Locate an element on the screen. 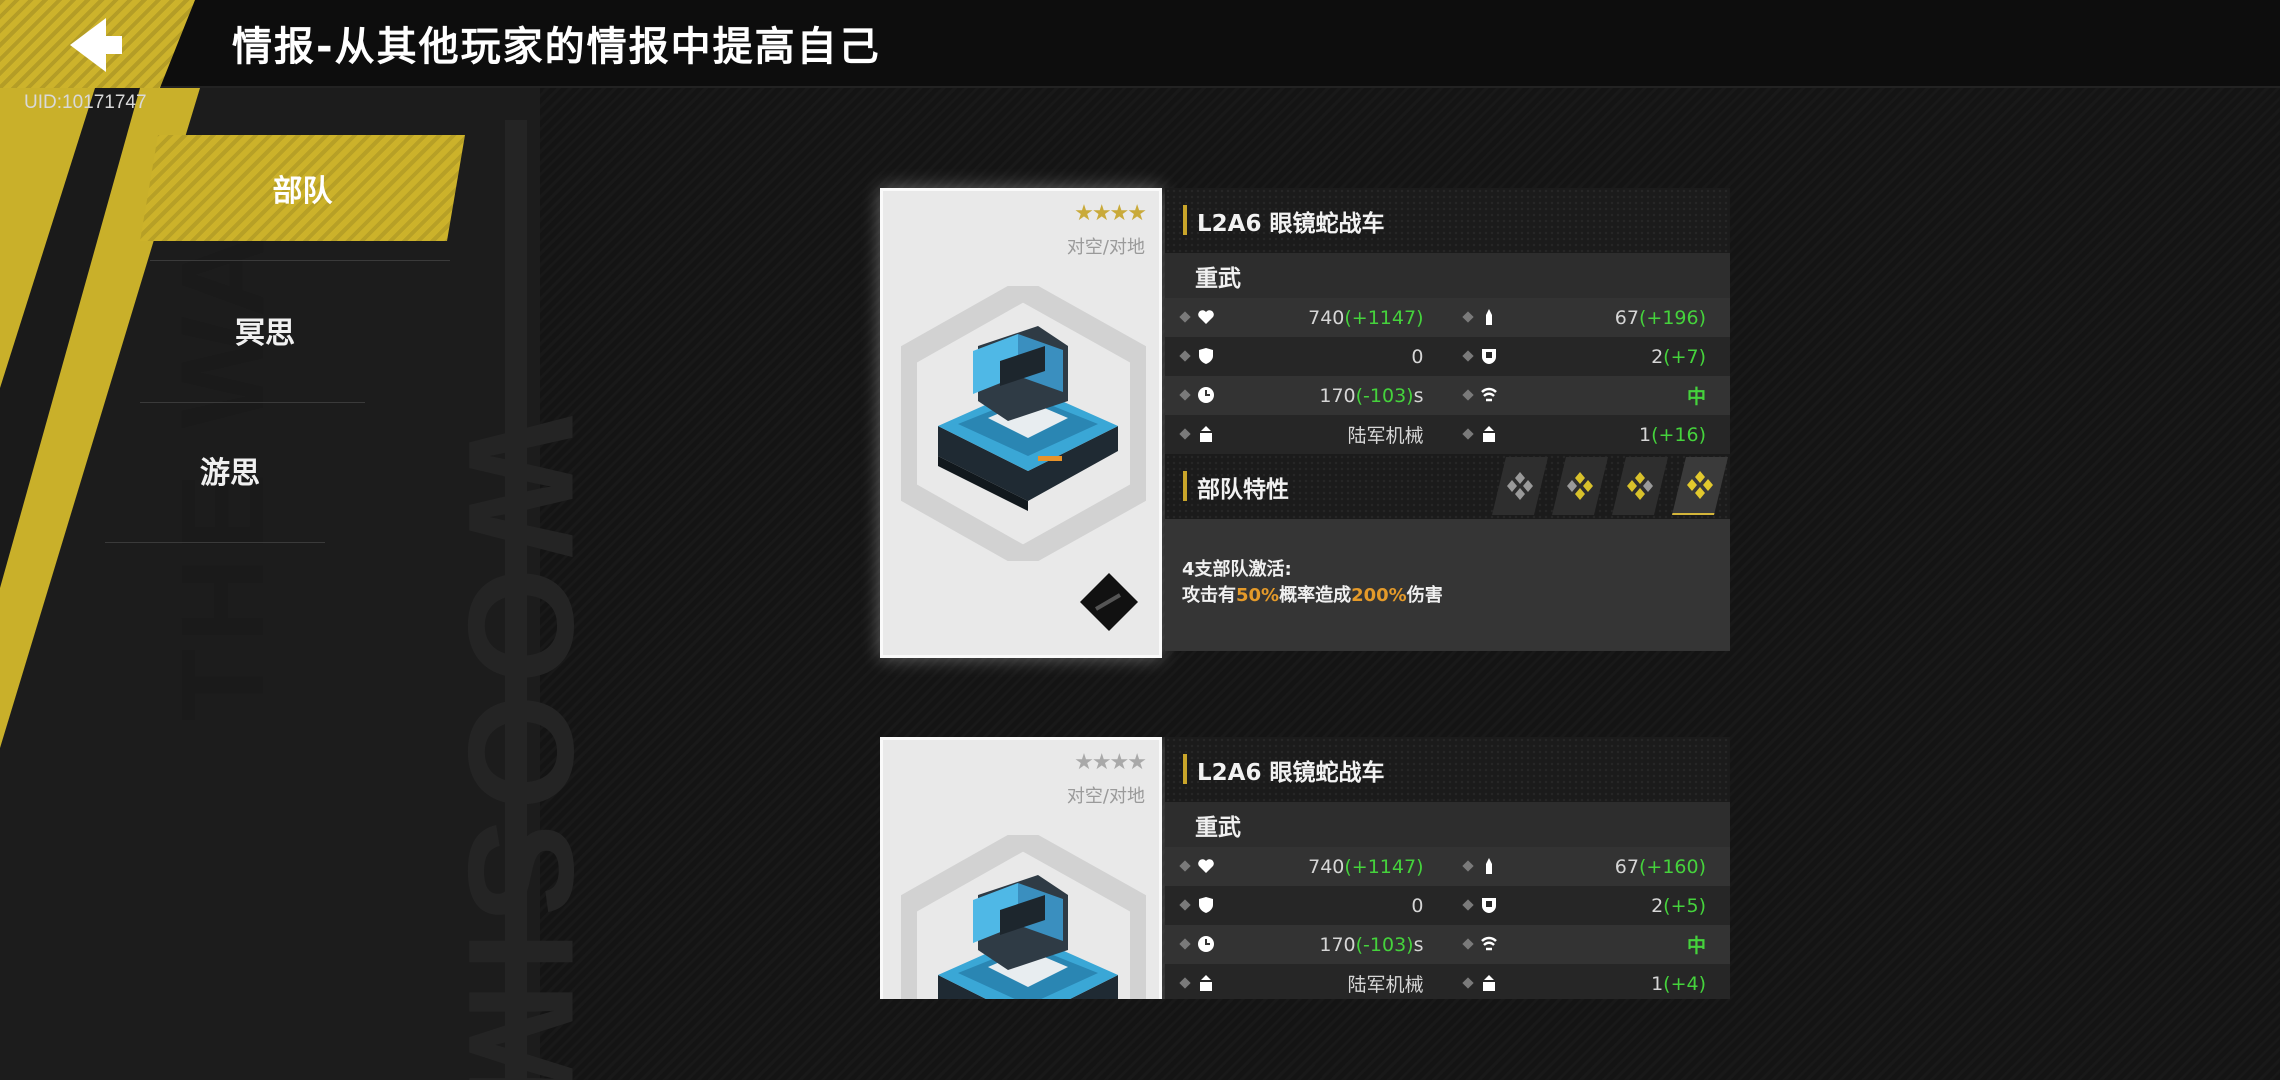  trait-description: 4支部队激活: 攻击有50%概率造成200%伤害 is located at coordinates (1447, 585).